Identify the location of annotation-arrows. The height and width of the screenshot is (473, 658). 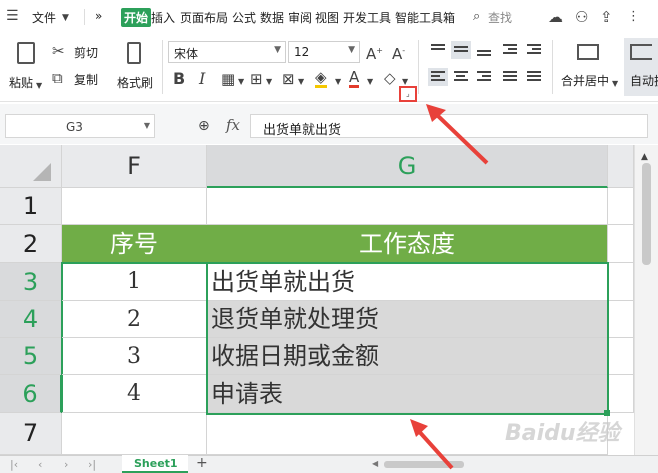
(449, 287).